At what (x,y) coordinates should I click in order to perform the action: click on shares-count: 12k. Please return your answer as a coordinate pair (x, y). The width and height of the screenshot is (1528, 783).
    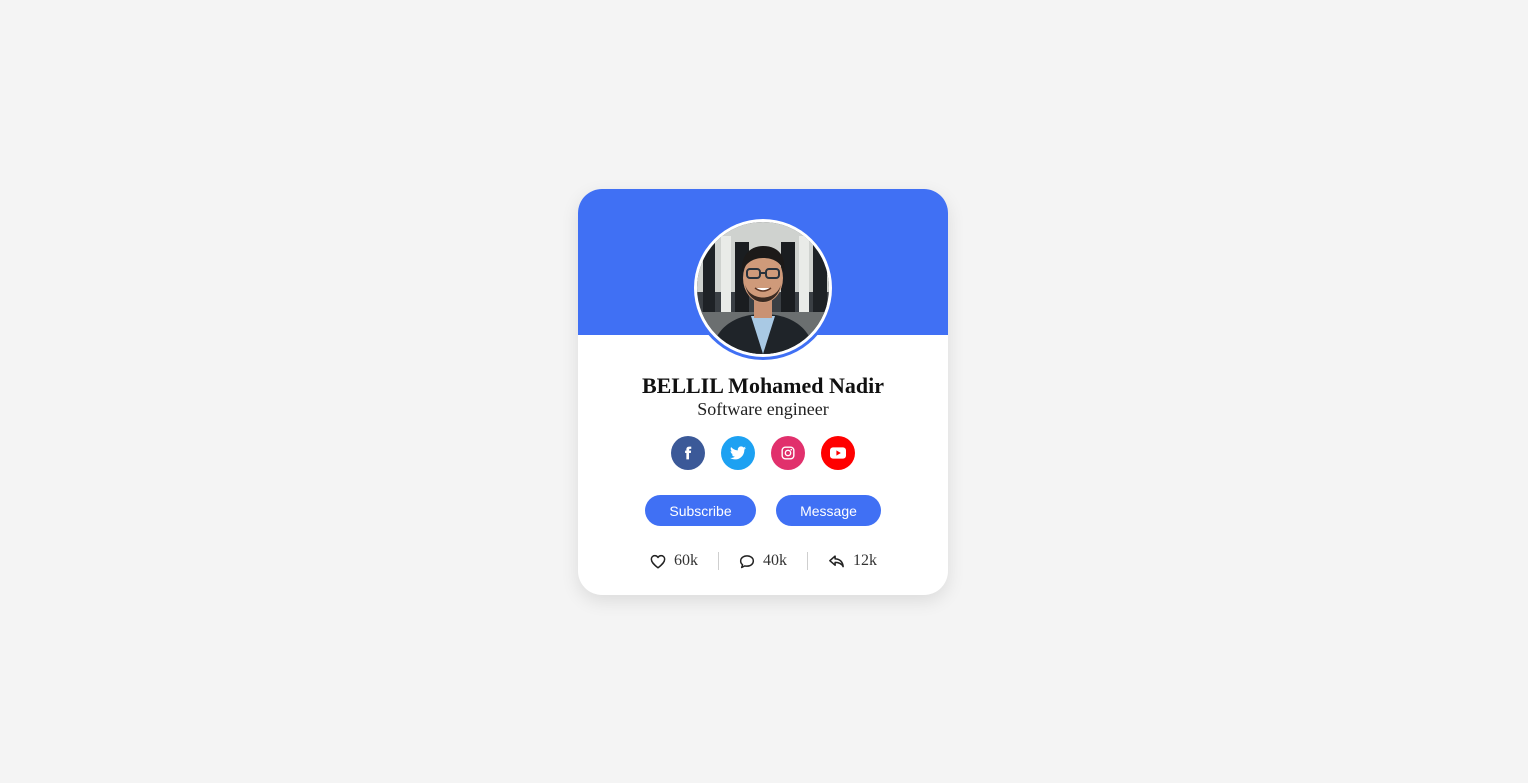
    Looking at the image, I should click on (865, 560).